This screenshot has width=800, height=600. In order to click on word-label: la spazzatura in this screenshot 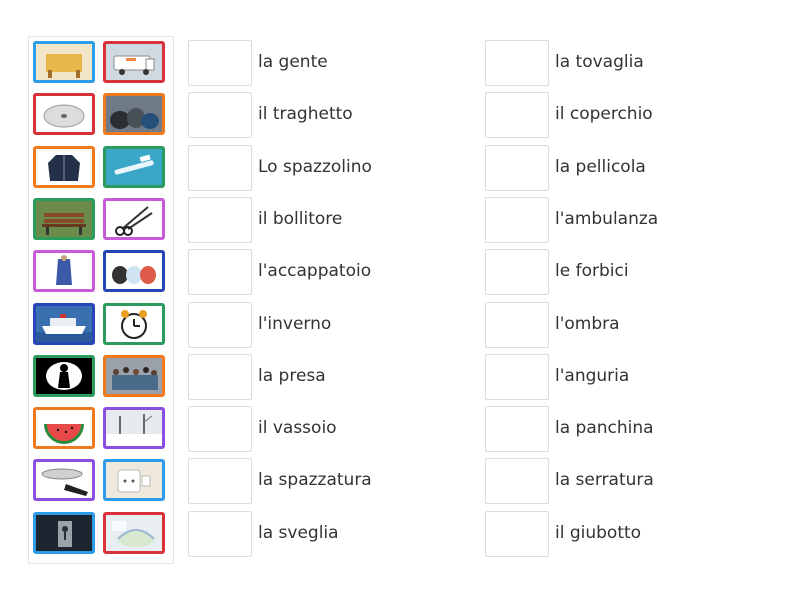, I will do `click(315, 480)`.